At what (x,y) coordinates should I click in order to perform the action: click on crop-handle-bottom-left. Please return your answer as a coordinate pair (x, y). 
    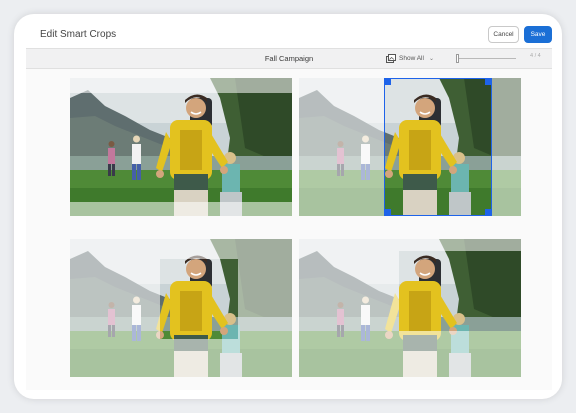
    Looking at the image, I should click on (387, 212).